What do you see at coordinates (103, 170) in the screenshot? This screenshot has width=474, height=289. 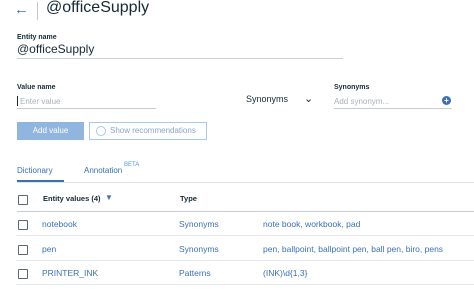 I see `tab-annotation: Annotation` at bounding box center [103, 170].